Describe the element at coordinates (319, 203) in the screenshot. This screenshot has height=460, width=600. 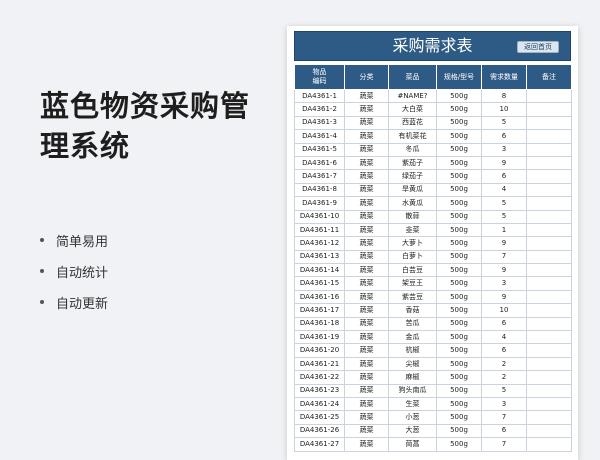
I see `table-cell: DA4361-9` at that location.